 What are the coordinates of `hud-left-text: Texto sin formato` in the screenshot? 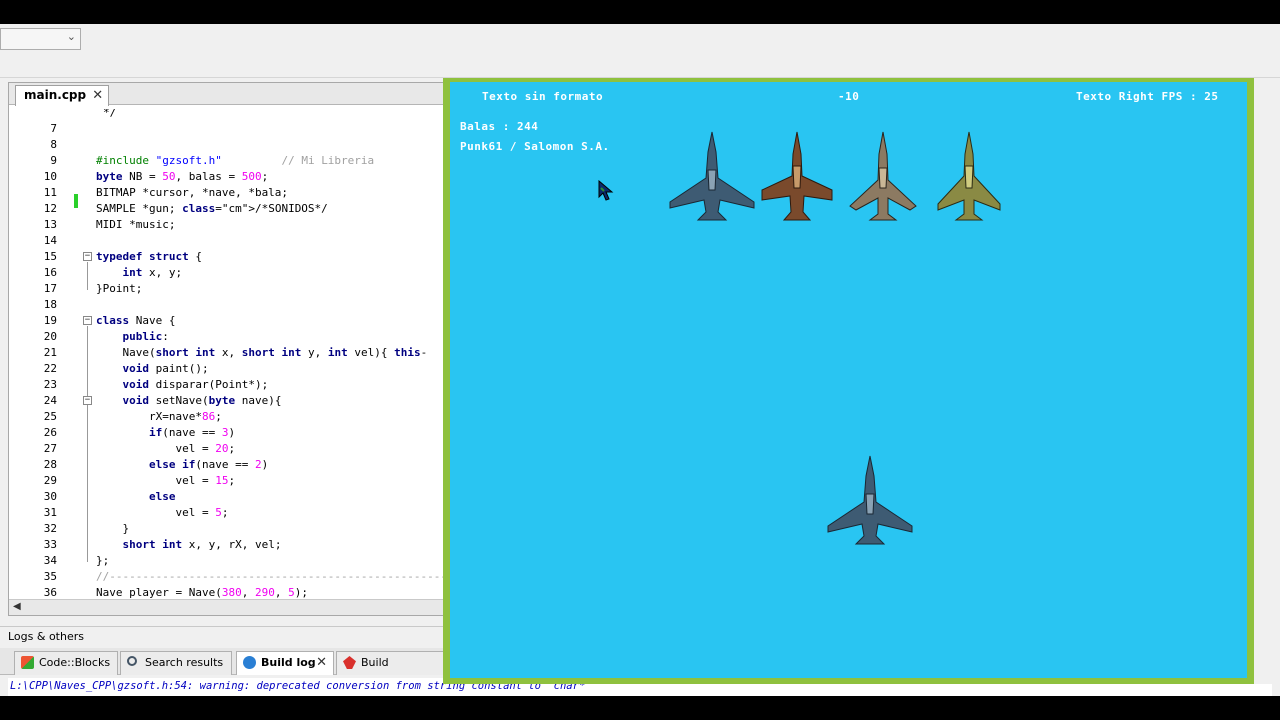 It's located at (543, 96).